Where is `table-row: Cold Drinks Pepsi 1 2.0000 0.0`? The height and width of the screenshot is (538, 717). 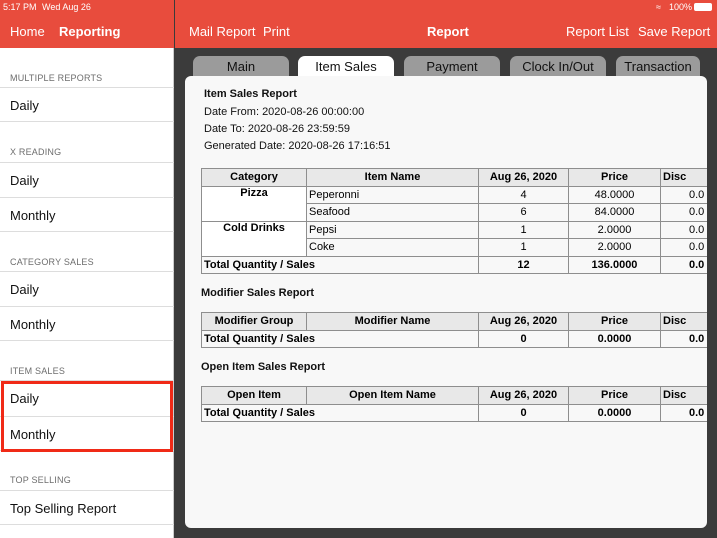 table-row: Cold Drinks Pepsi 1 2.0000 0.0 is located at coordinates (454, 238).